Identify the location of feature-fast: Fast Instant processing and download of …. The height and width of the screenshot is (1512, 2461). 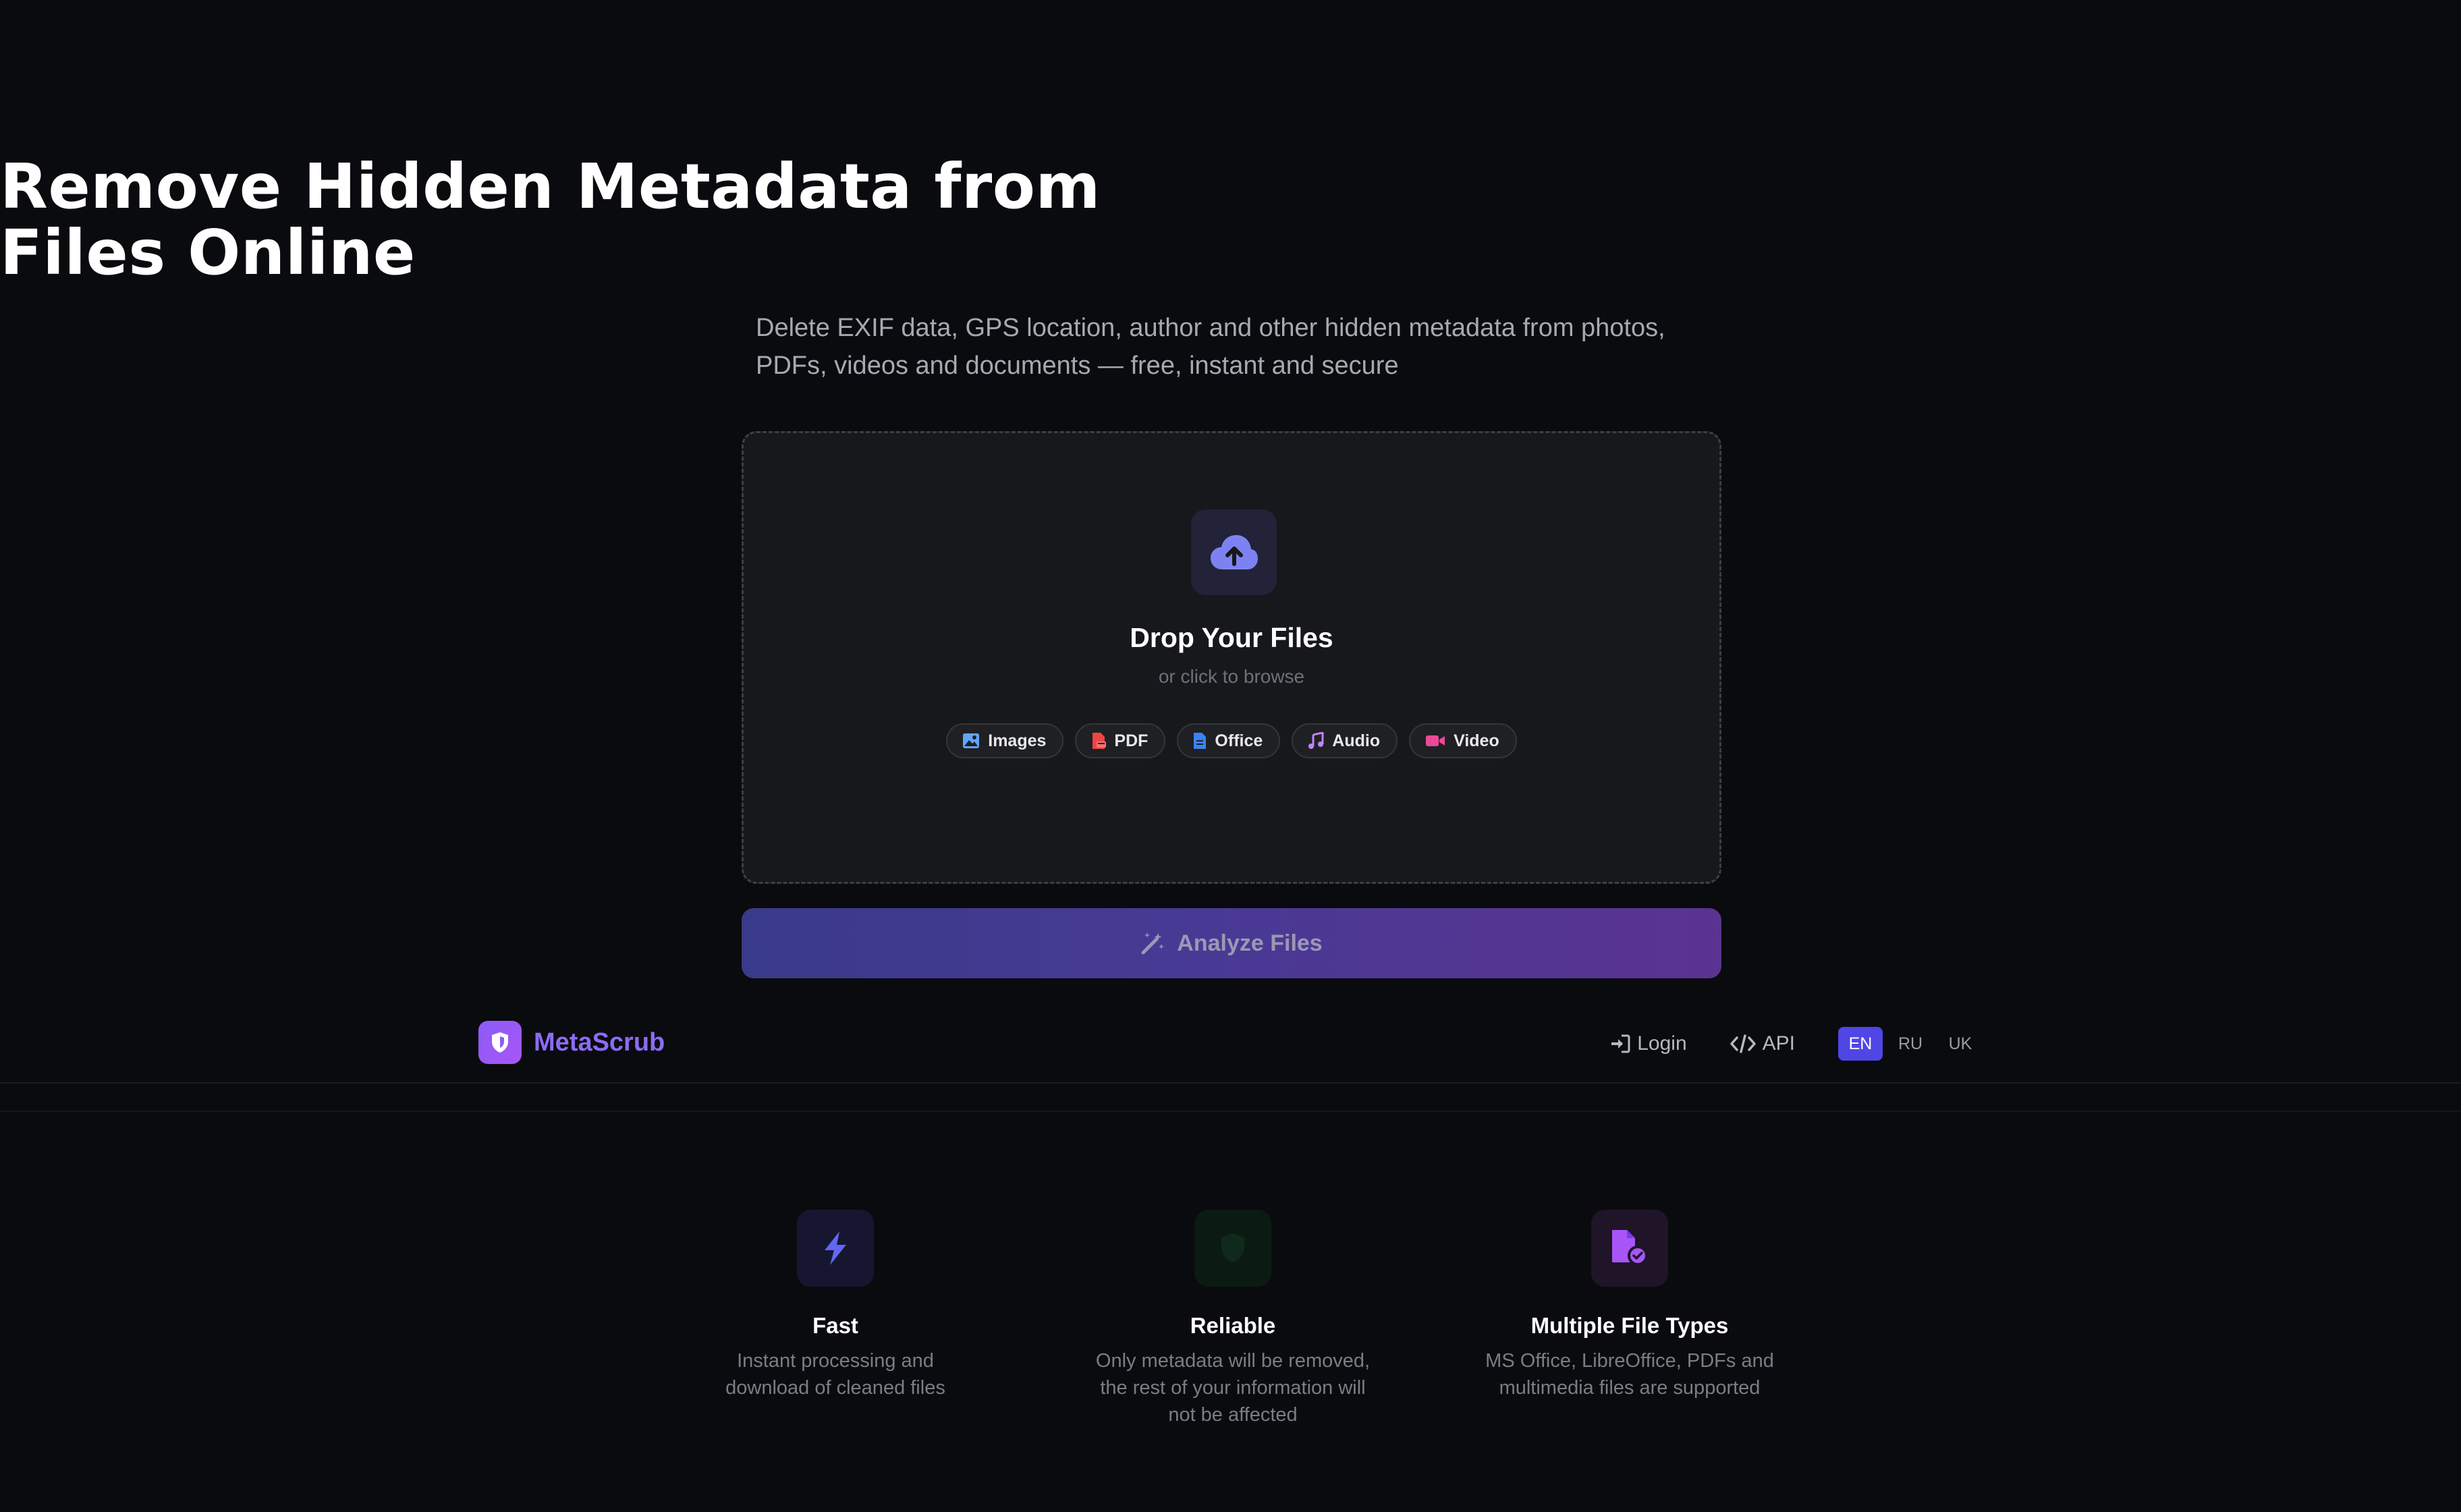
(835, 1305).